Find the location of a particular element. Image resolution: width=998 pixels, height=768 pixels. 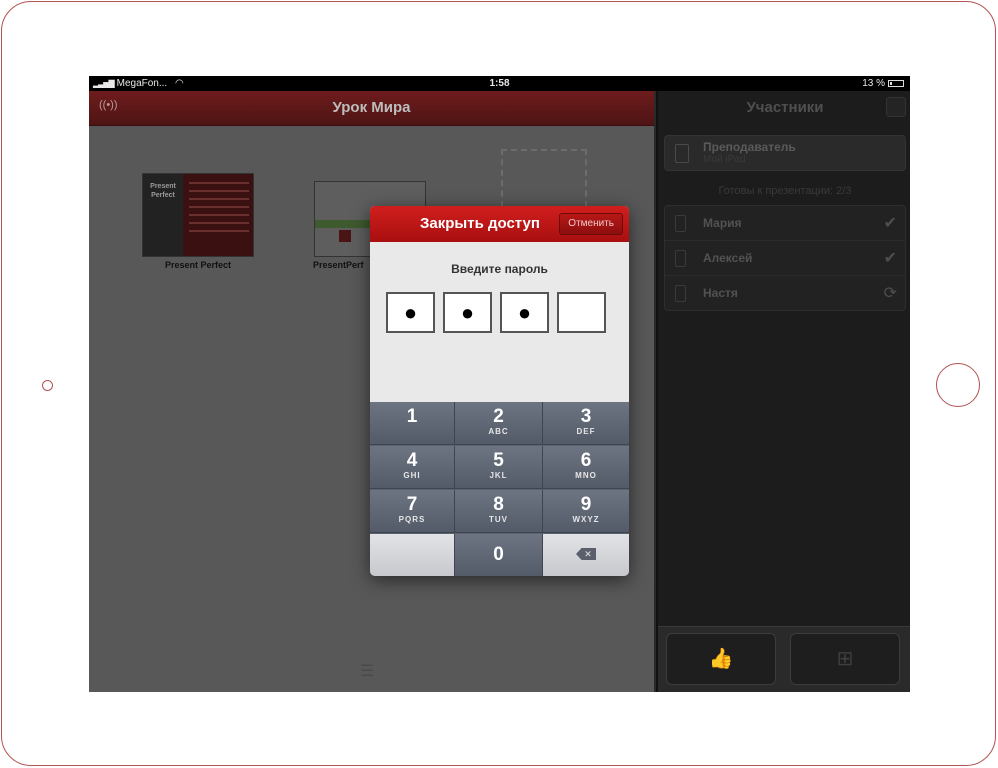

thumbs-up-icon: 👍 is located at coordinates (721, 659).